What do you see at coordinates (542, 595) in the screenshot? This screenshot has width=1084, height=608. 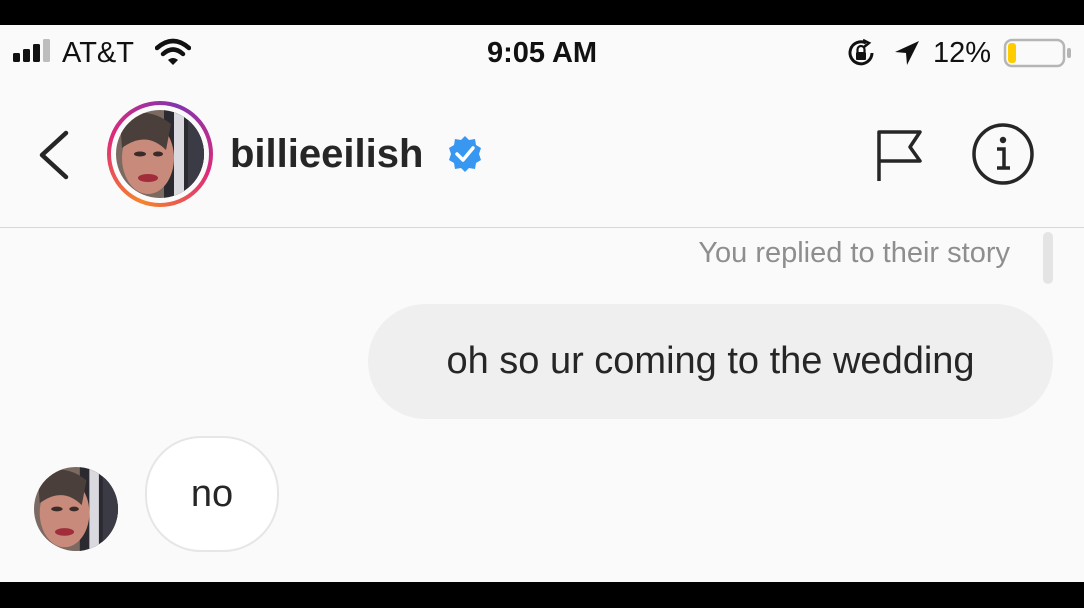 I see `bottom-letterbox` at bounding box center [542, 595].